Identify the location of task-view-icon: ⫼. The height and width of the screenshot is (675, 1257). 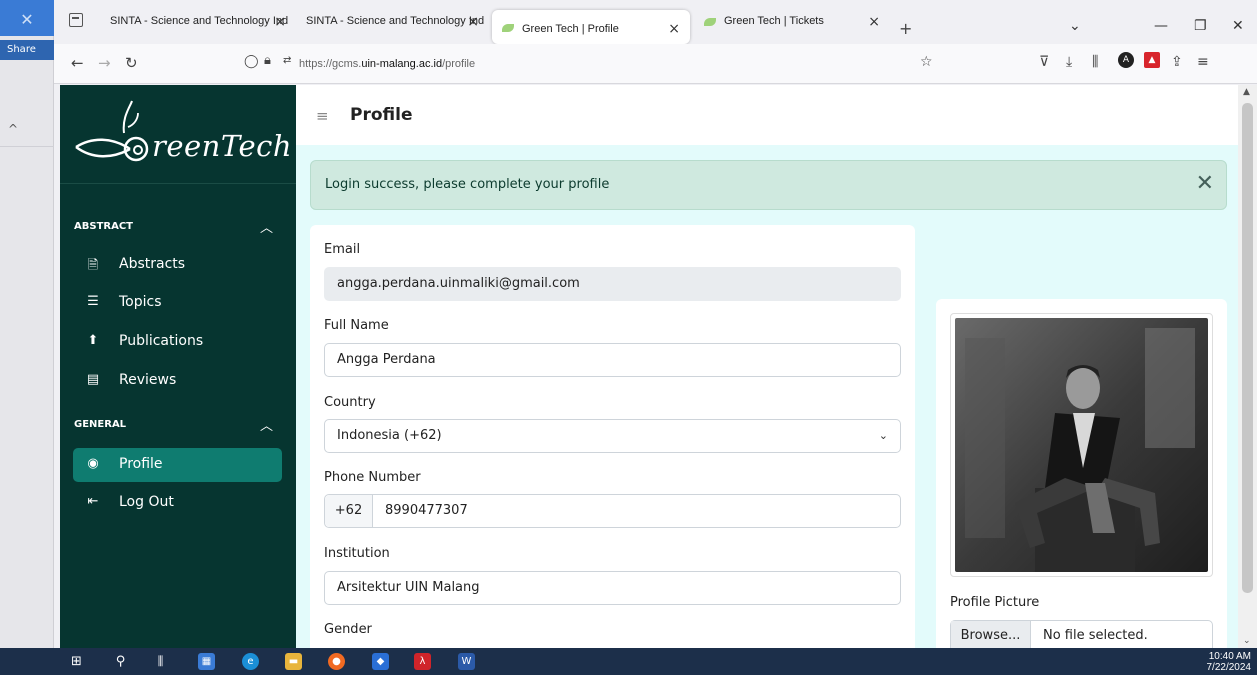
(160, 661).